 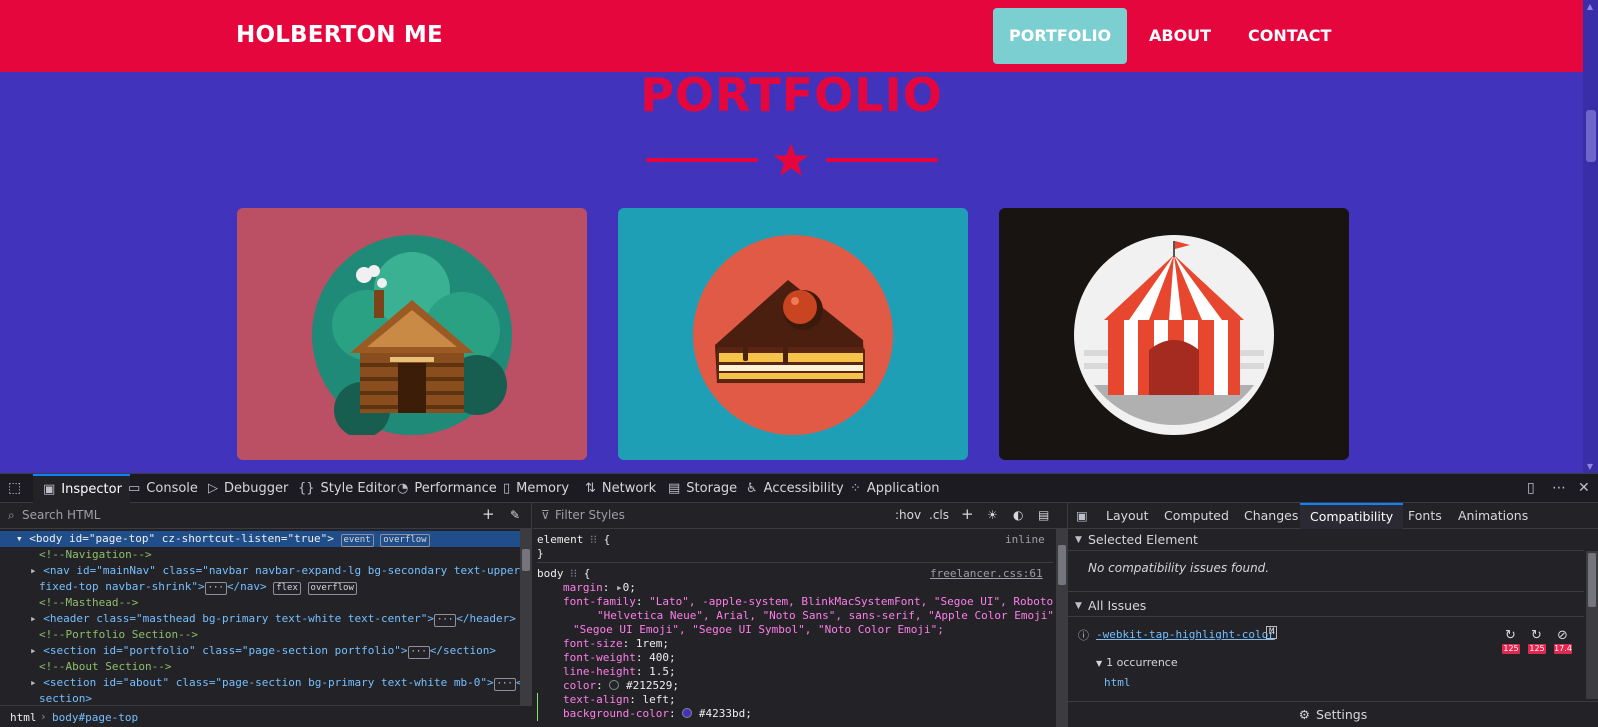 What do you see at coordinates (1352, 516) in the screenshot?
I see `tab-compatibility: Compatibility` at bounding box center [1352, 516].